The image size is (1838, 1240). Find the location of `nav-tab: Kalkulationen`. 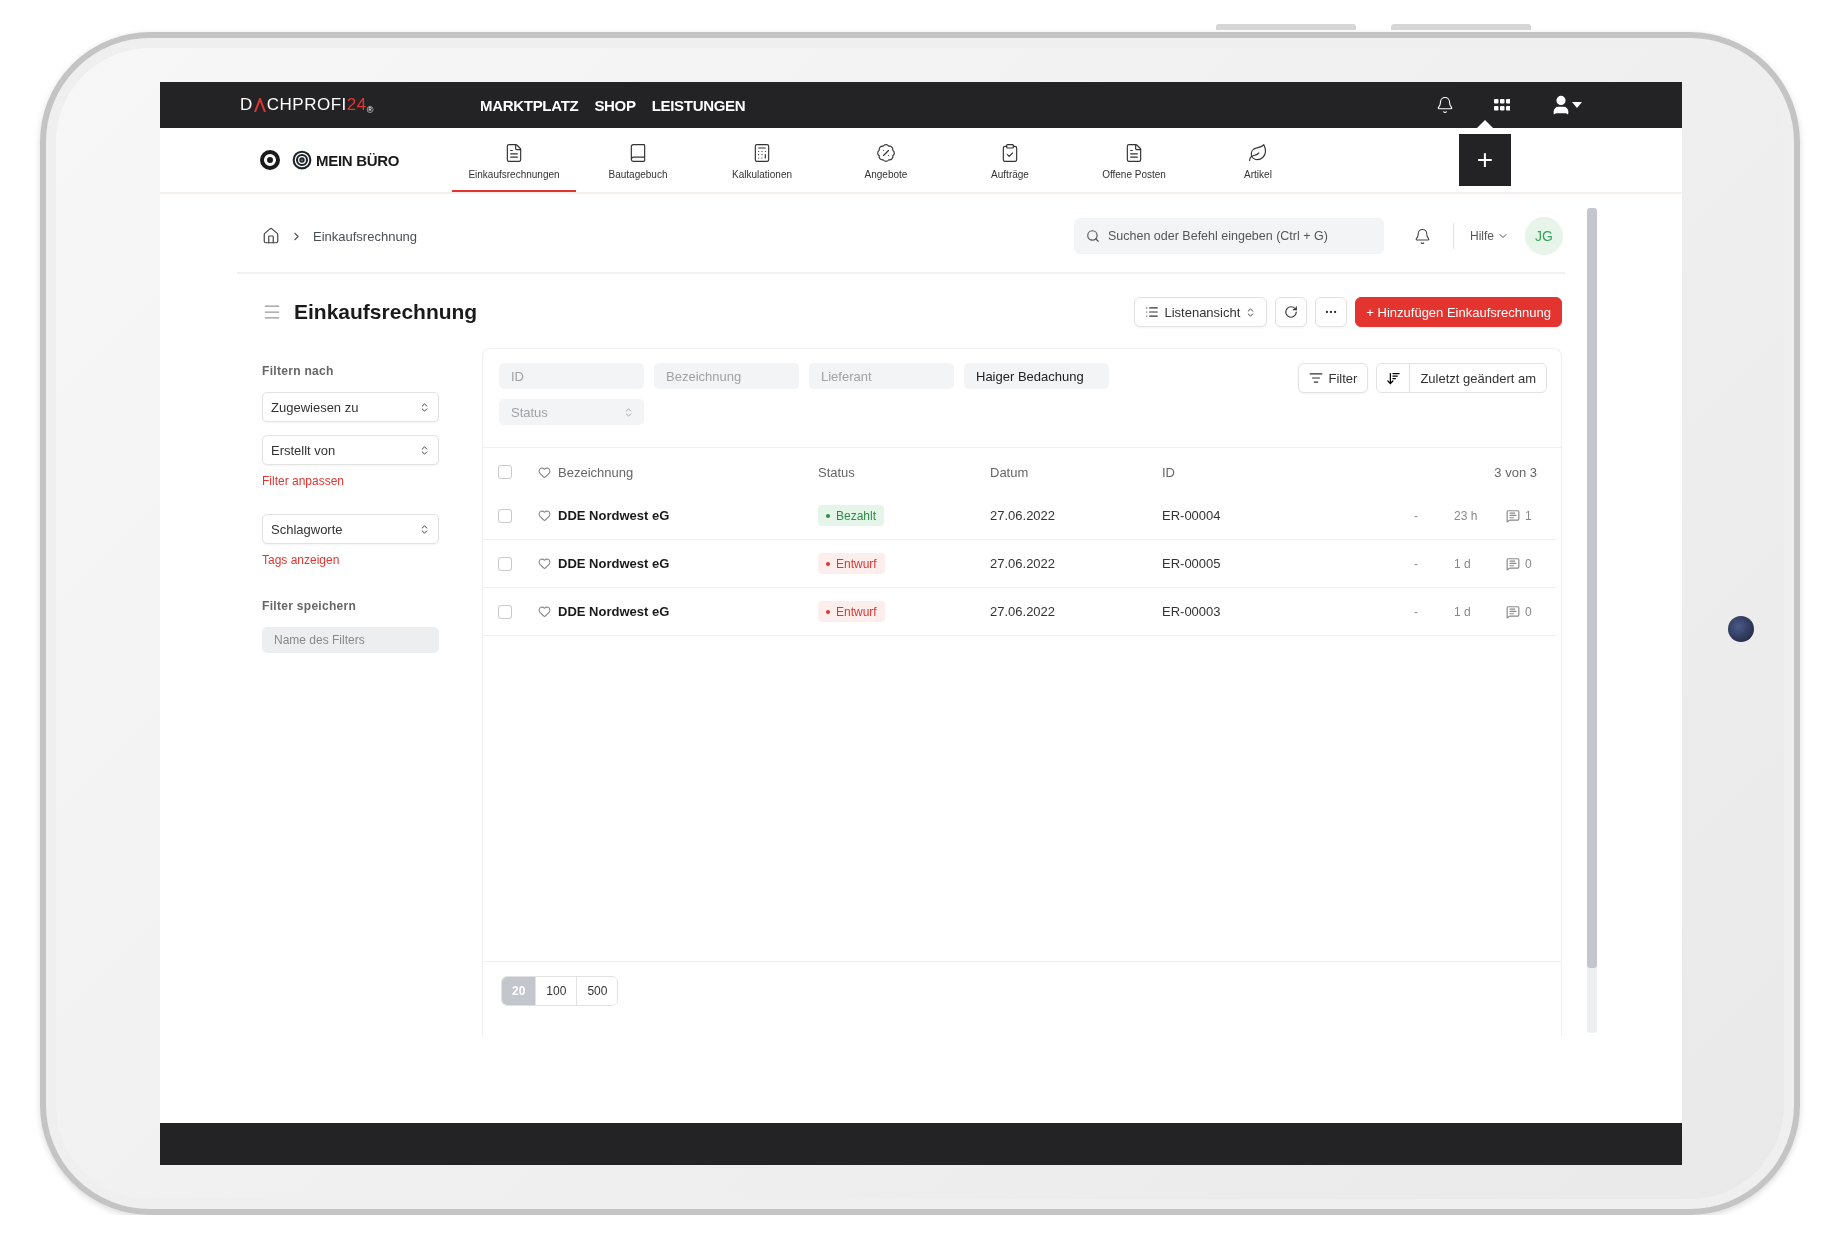

nav-tab: Kalkulationen is located at coordinates (762, 160).